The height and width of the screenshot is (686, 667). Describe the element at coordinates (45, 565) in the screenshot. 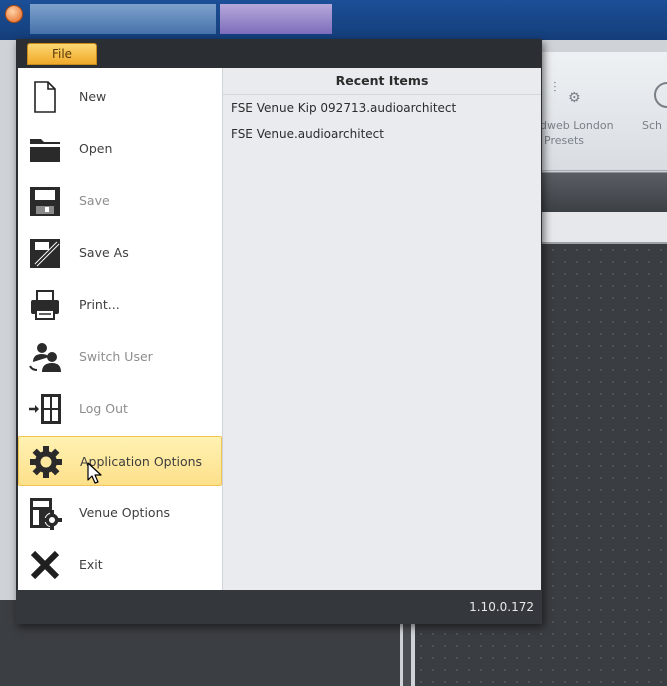

I see `exit-x-icon` at that location.